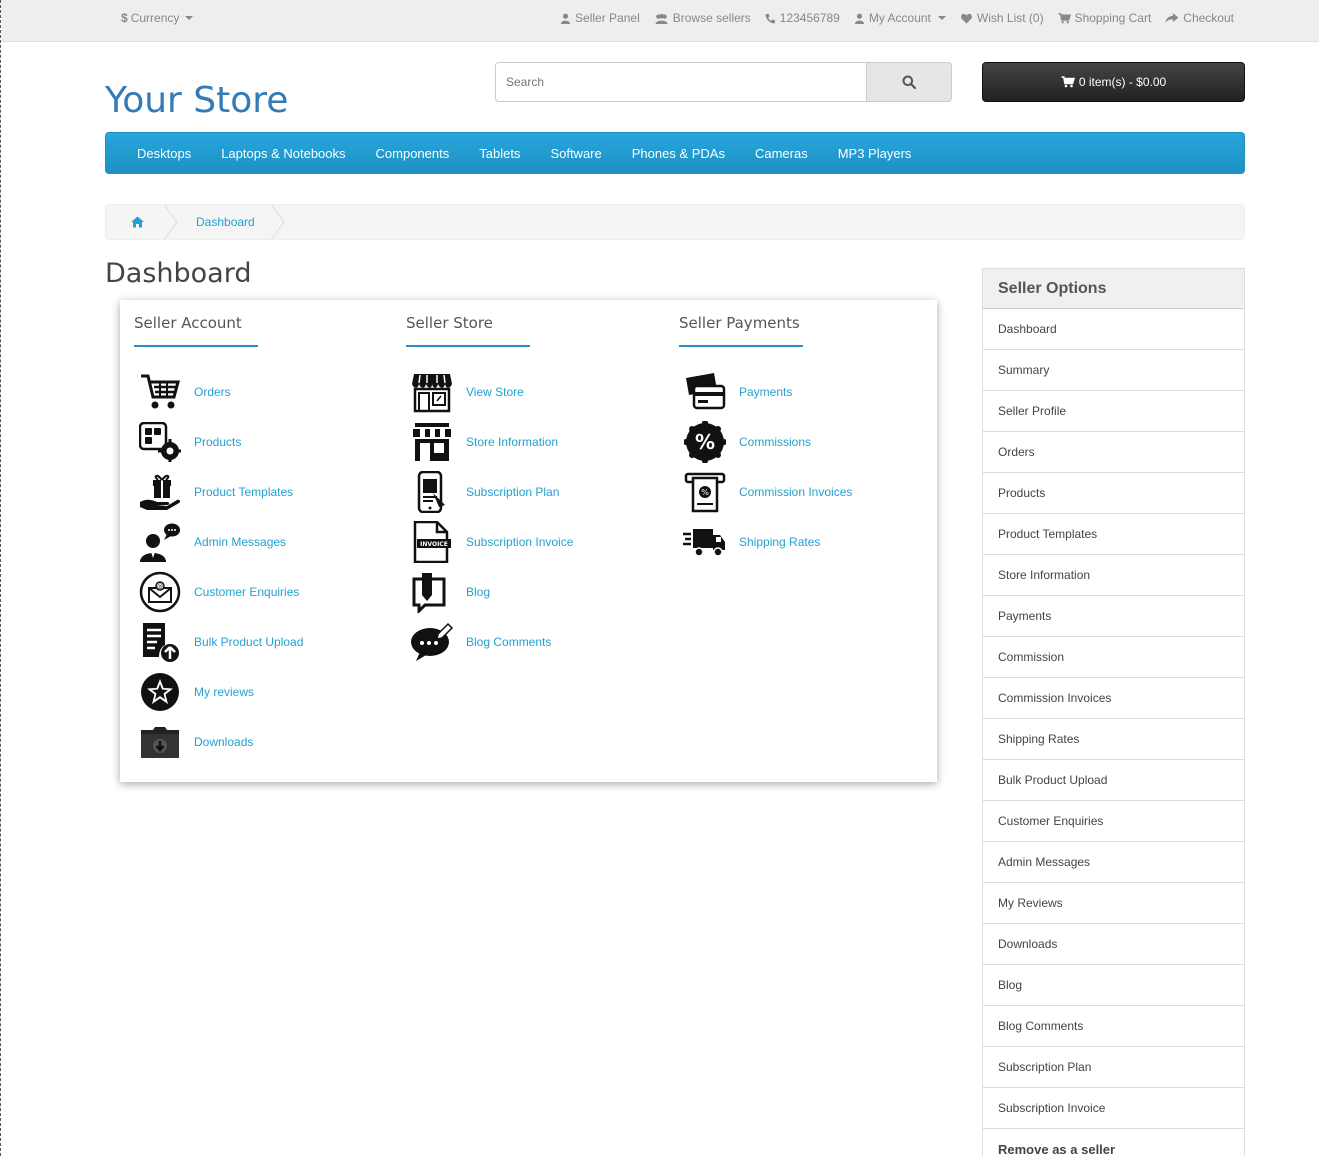 The image size is (1319, 1156). What do you see at coordinates (1113, 534) in the screenshot?
I see `sidebar-item-product-templates: Product Templates` at bounding box center [1113, 534].